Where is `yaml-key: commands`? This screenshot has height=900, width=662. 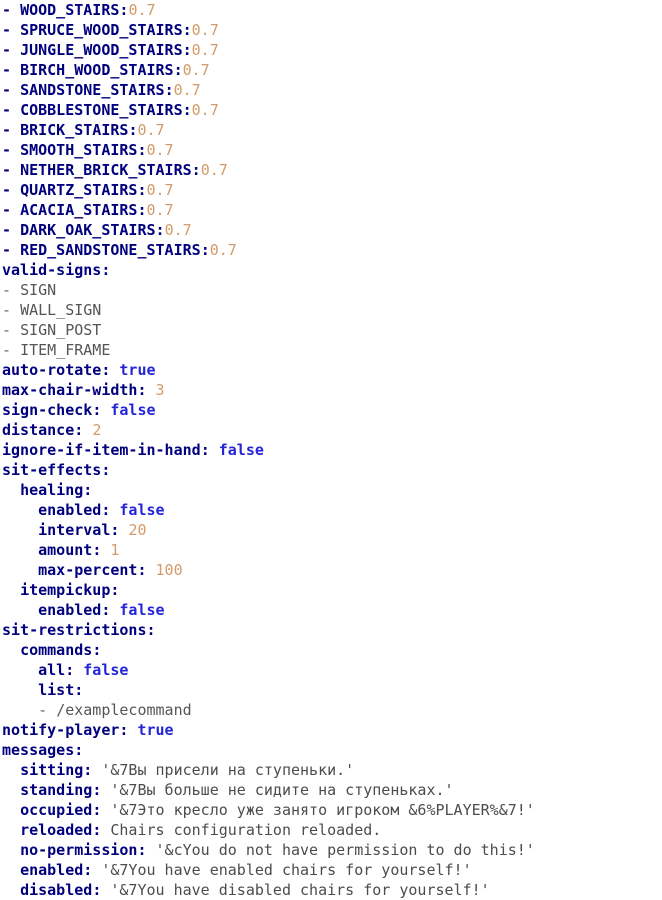 yaml-key: commands is located at coordinates (56, 650).